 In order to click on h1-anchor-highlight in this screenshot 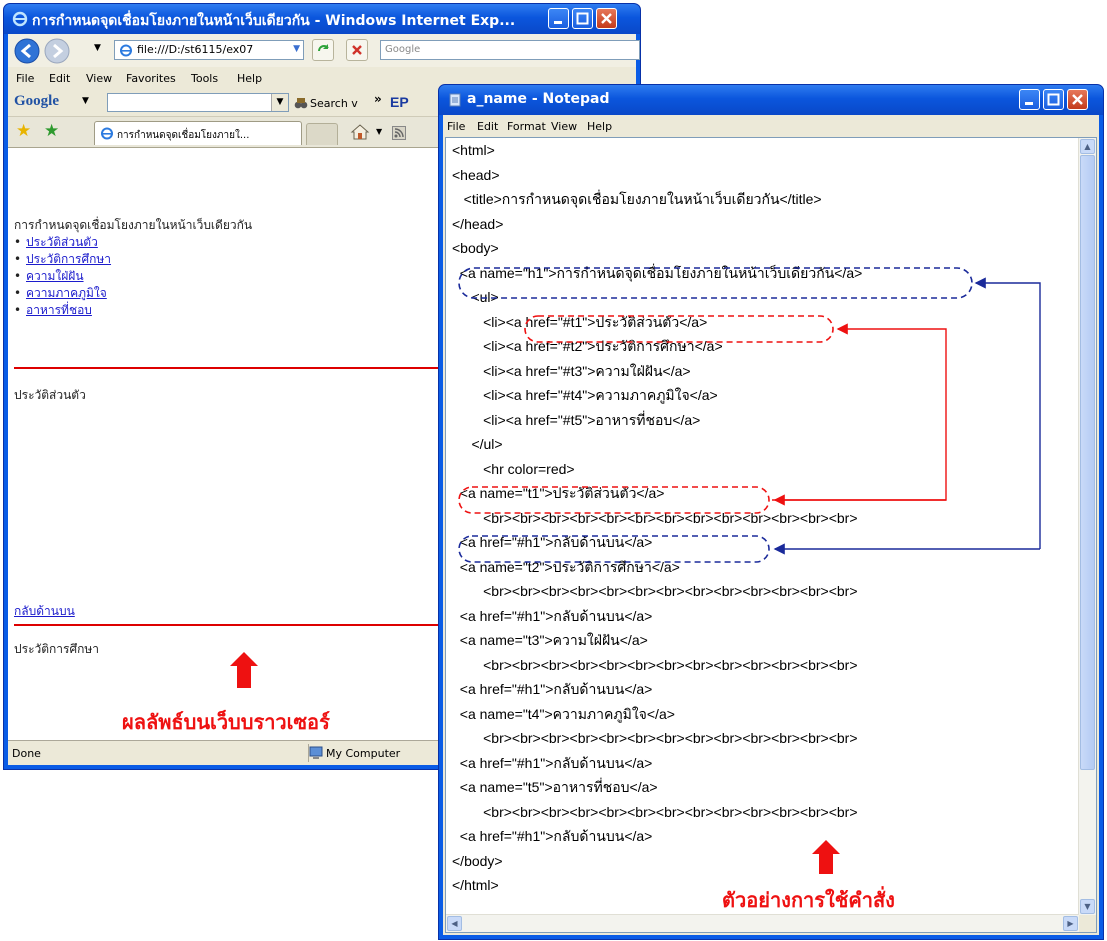, I will do `click(715, 283)`.